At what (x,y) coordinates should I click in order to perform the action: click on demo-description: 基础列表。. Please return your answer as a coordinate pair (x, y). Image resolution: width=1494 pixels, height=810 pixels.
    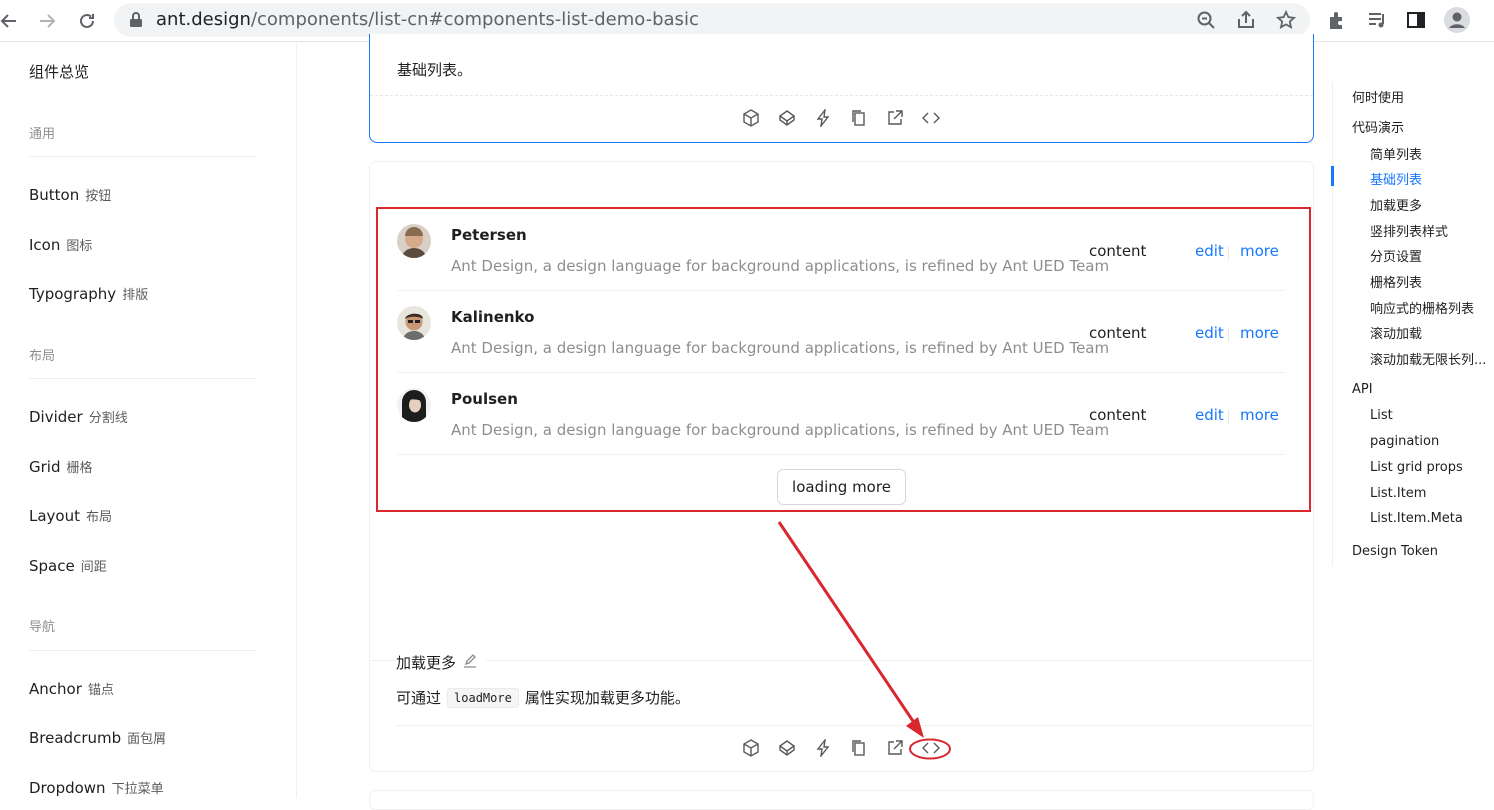
    Looking at the image, I should click on (435, 70).